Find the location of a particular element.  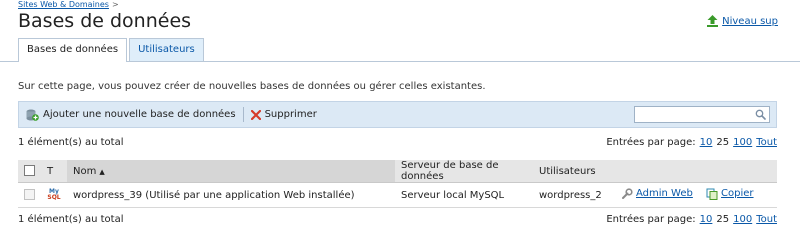

tab-users: Utilisateurs is located at coordinates (166, 49).